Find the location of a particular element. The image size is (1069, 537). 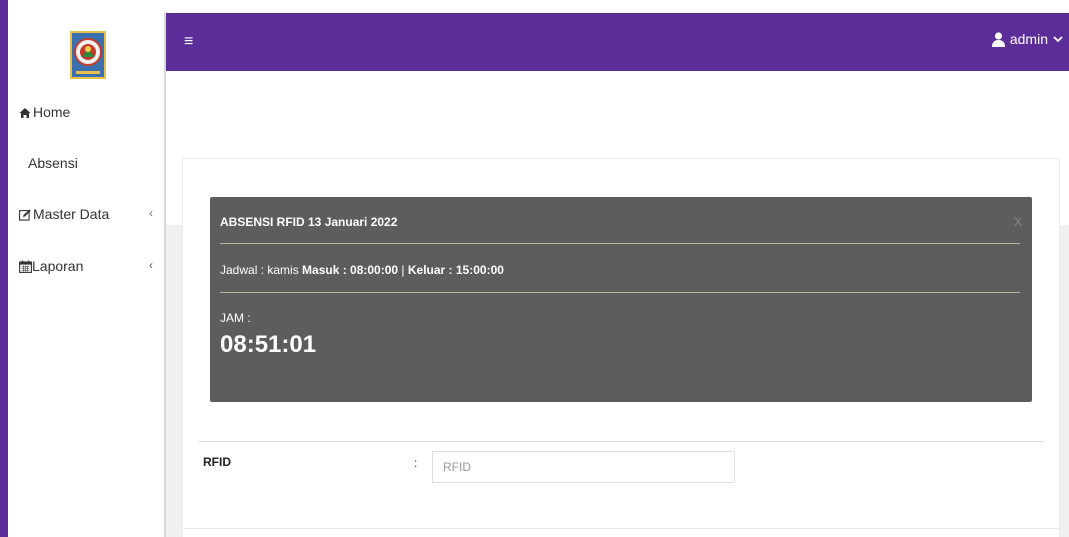

clock-label: JAM : is located at coordinates (235, 318).